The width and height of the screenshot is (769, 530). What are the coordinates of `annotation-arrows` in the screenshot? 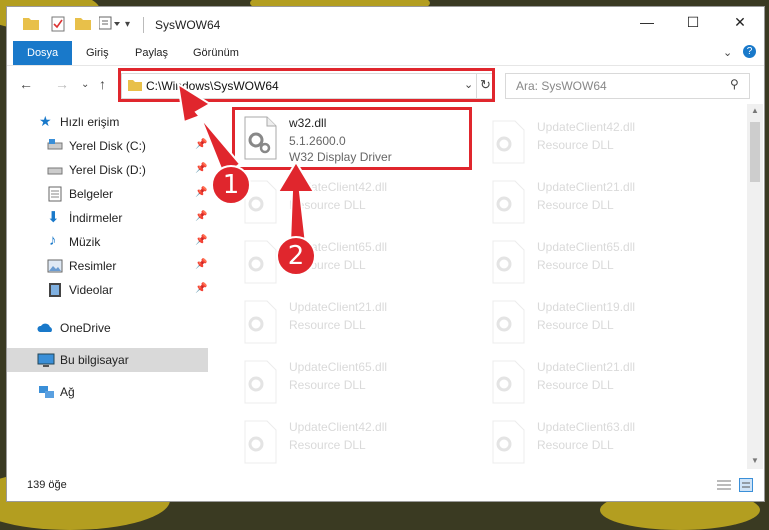 It's located at (246, 163).